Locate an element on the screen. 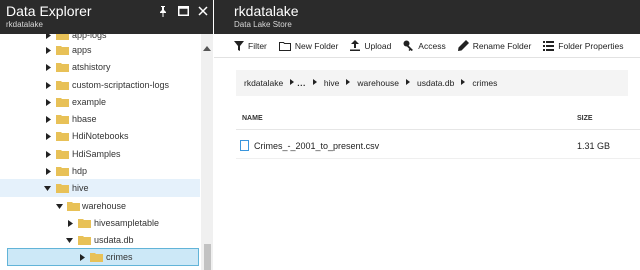 The height and width of the screenshot is (270, 640). new-folder-button: New Folder is located at coordinates (308, 45).